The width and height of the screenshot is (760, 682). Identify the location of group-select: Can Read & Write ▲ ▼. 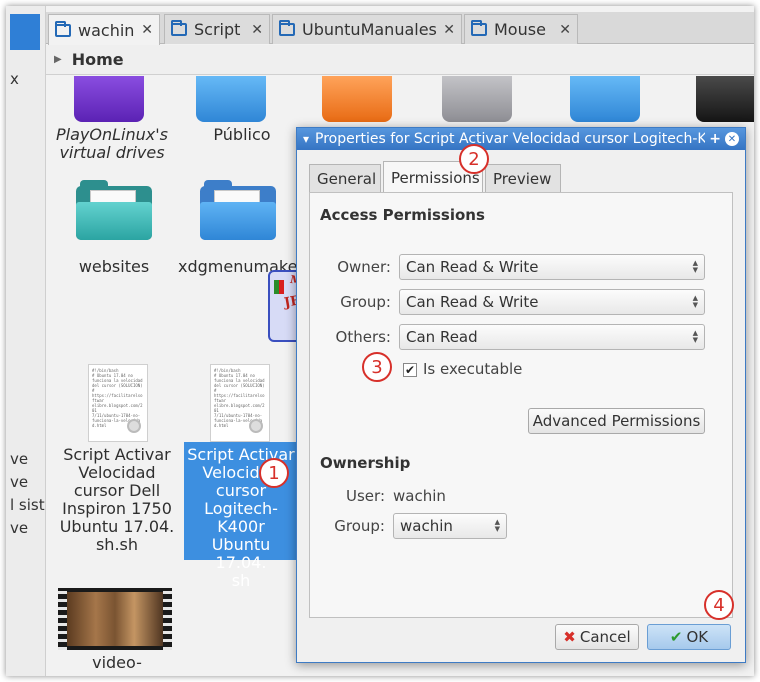
(552, 302).